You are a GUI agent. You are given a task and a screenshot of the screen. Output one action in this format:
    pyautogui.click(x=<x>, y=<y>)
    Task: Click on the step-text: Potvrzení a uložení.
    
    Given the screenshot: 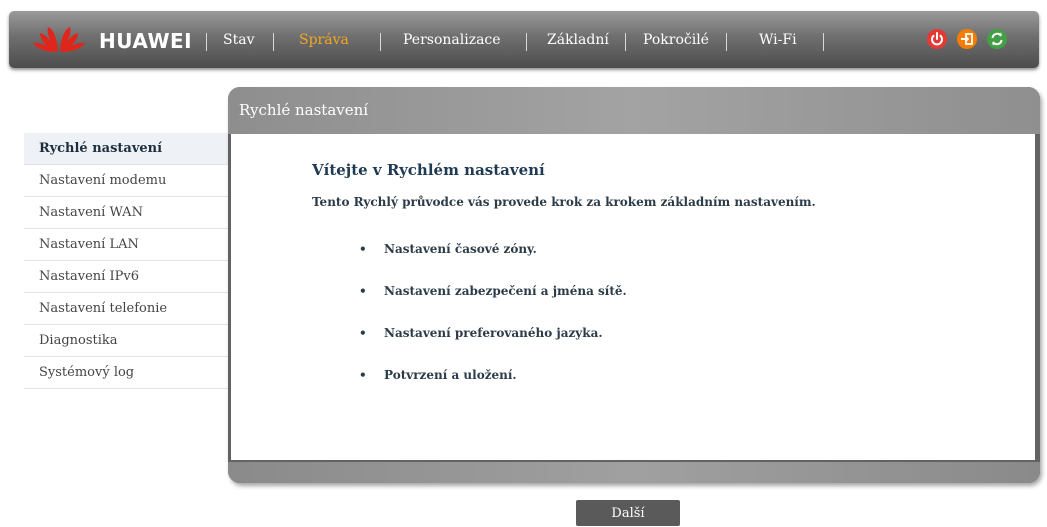 What is the action you would take?
    pyautogui.click(x=450, y=375)
    